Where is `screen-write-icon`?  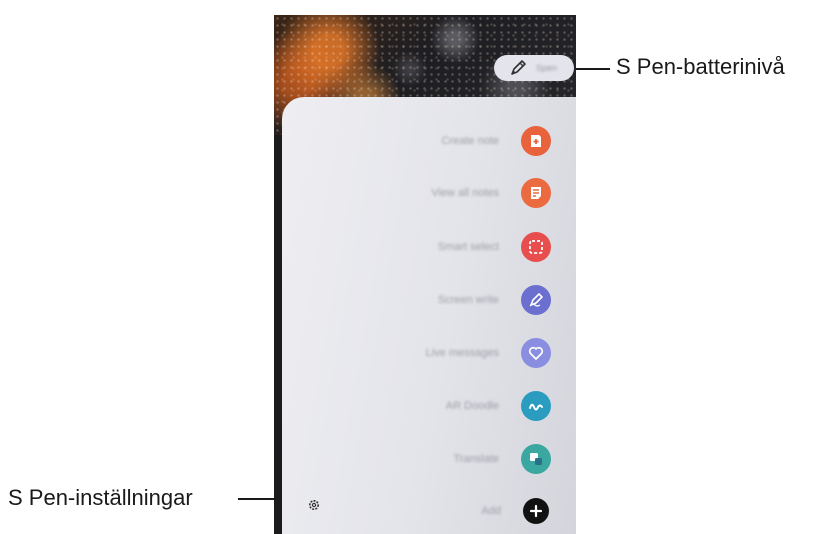
screen-write-icon is located at coordinates (536, 300).